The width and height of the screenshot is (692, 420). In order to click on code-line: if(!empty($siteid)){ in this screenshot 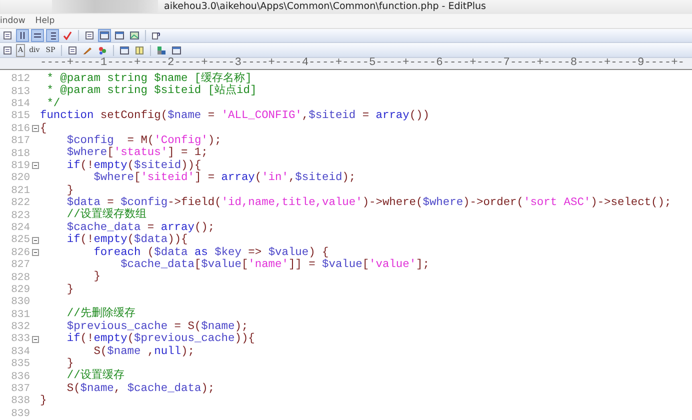, I will do `click(134, 166)`.